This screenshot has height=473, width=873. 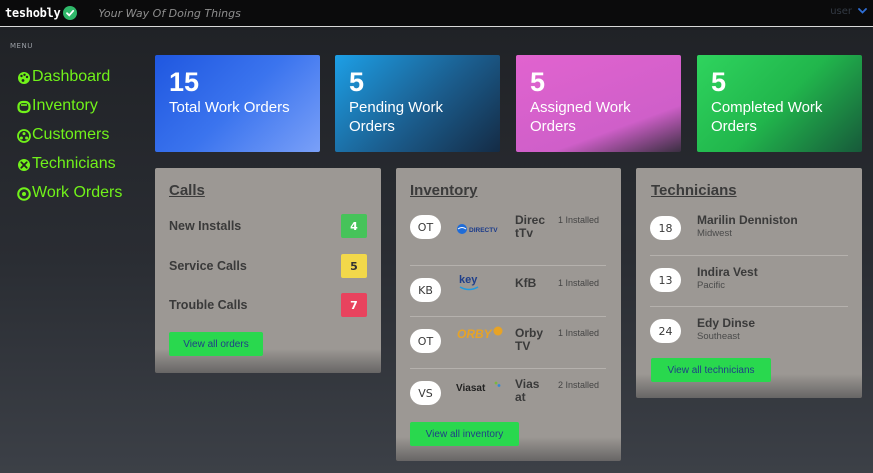 What do you see at coordinates (70, 13) in the screenshot?
I see `check-icon` at bounding box center [70, 13].